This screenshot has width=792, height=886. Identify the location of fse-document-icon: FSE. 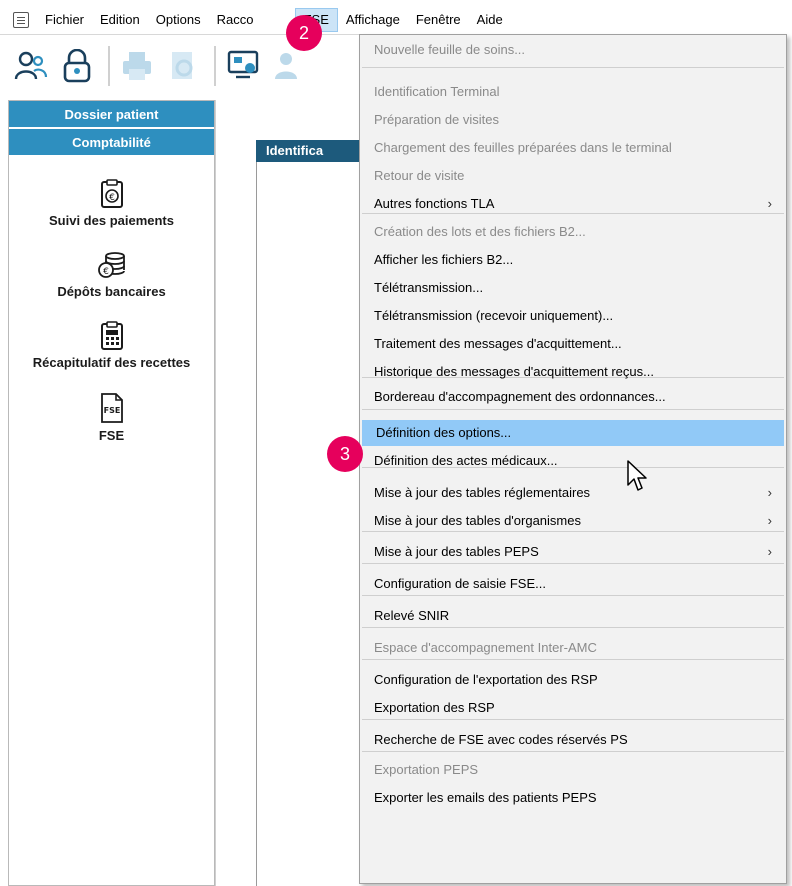
(111, 408).